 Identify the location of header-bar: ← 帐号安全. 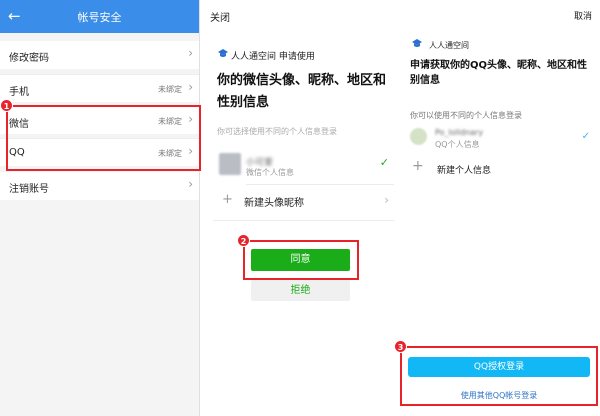
(99, 16).